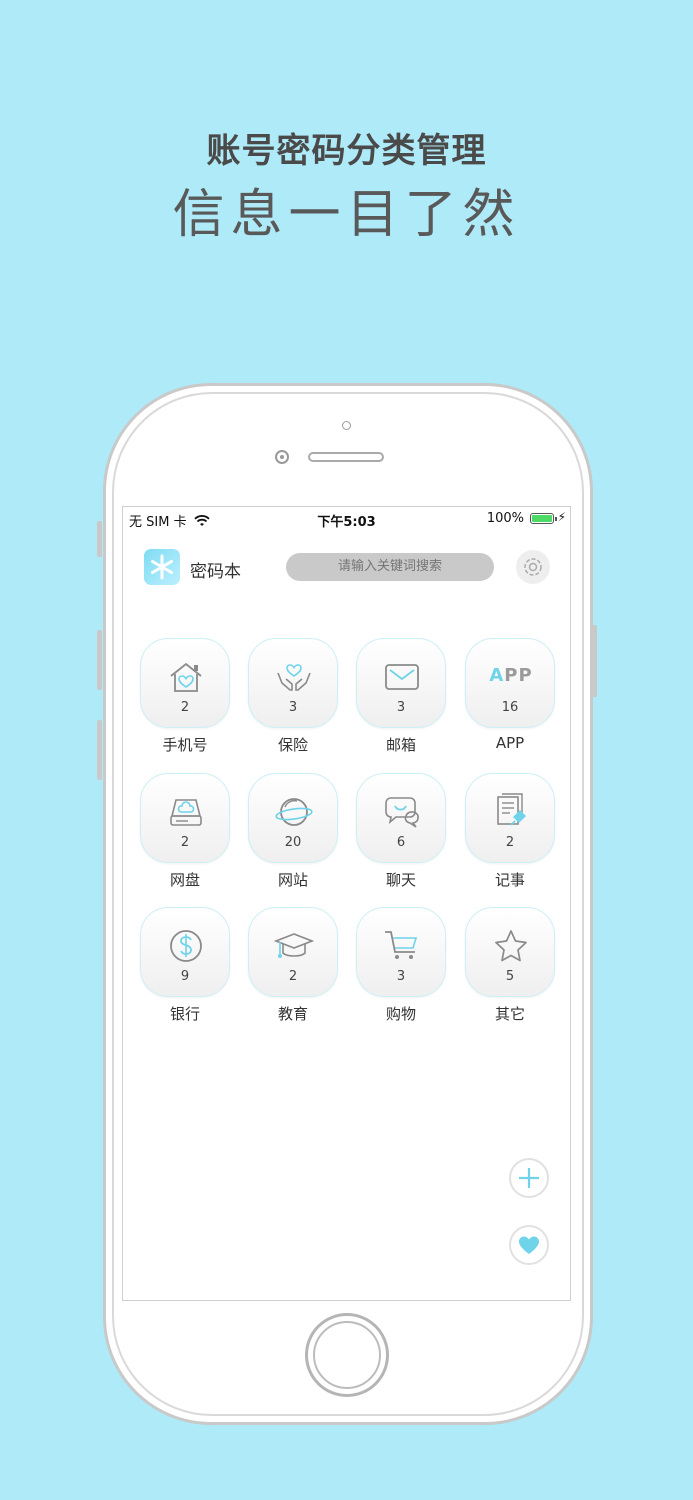 The height and width of the screenshot is (1500, 693). What do you see at coordinates (186, 677) in the screenshot?
I see `house-heart-icon` at bounding box center [186, 677].